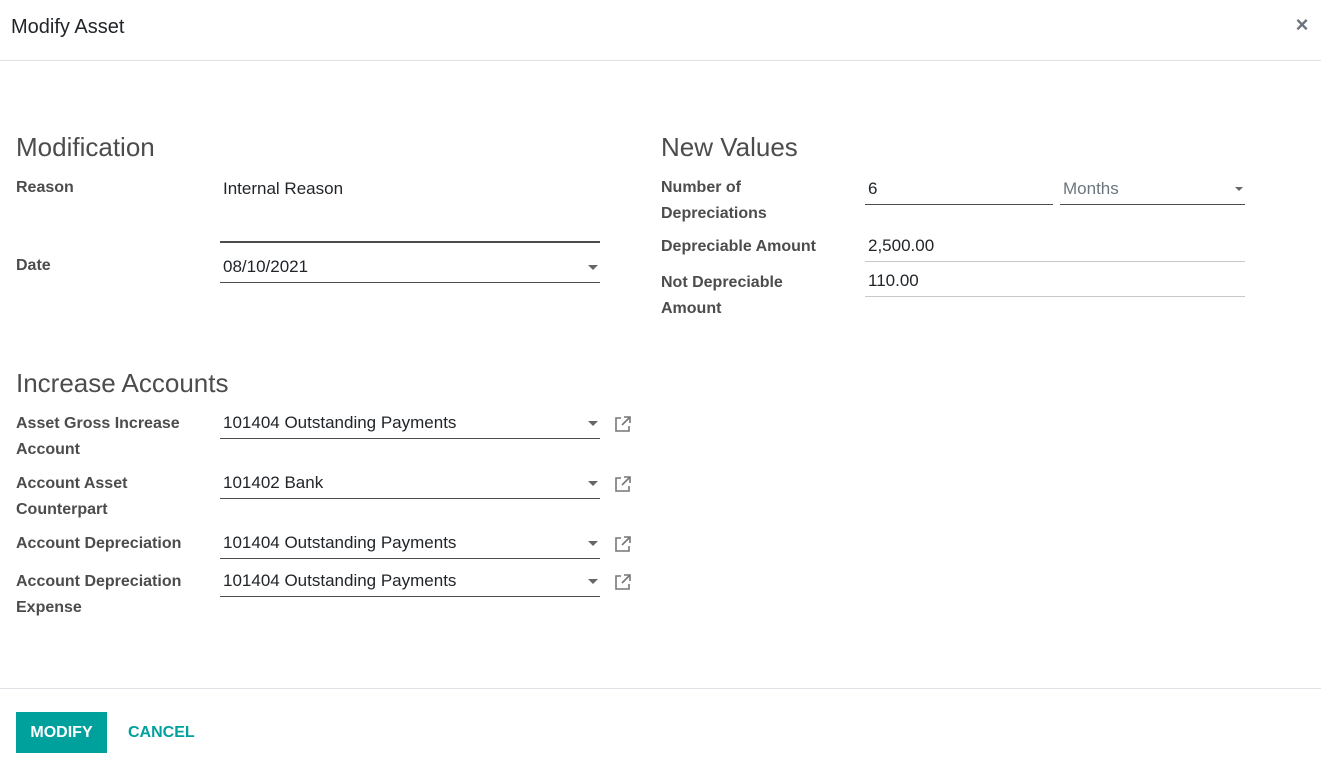  I want to click on asset-gross-increase-account-label: Asset Gross Increase Account, so click(98, 436).